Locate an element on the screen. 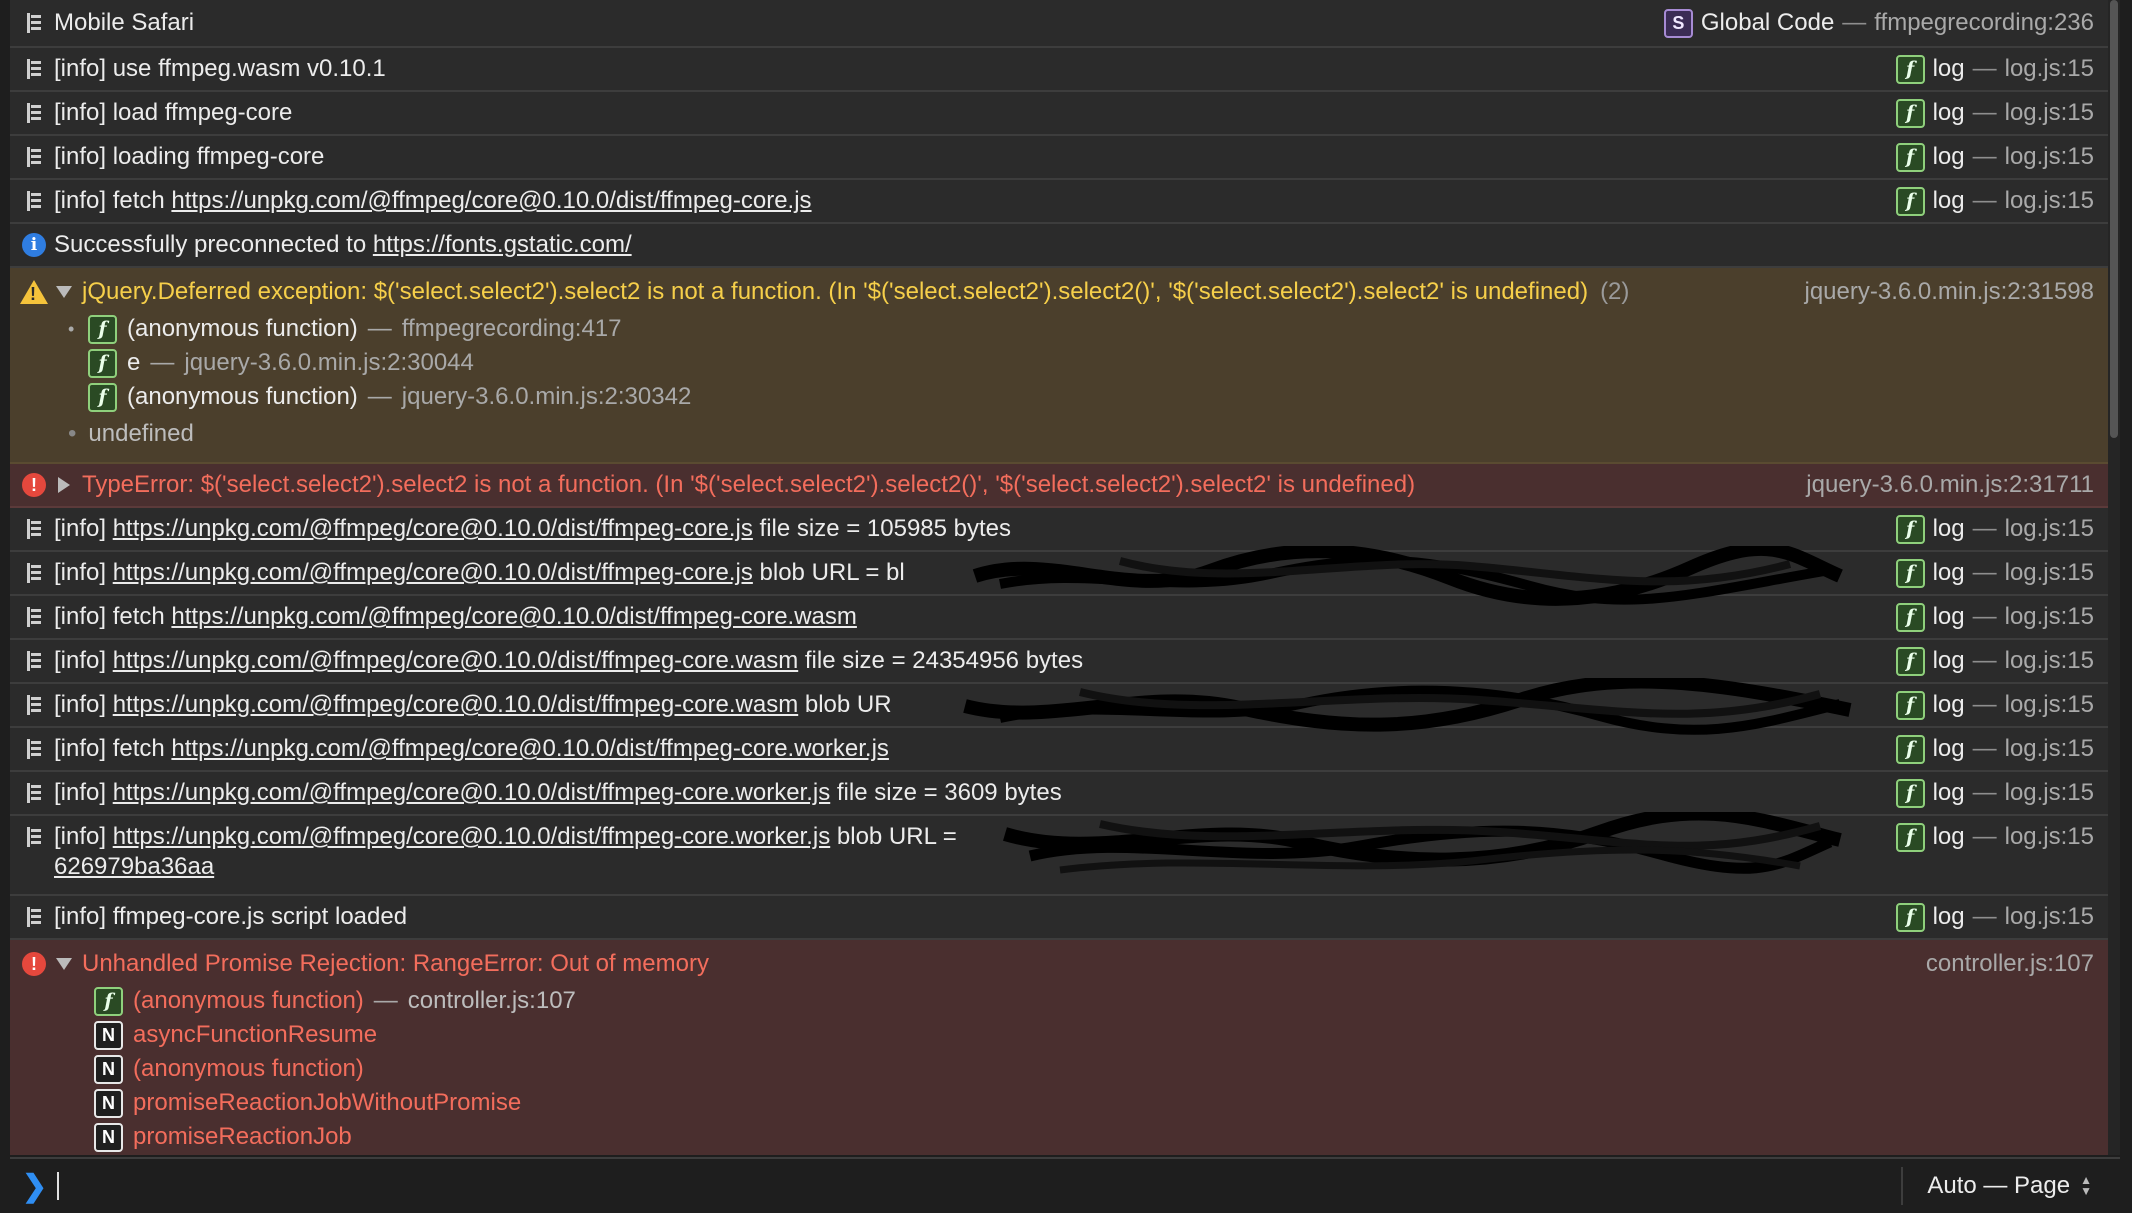  stack-frame: N promiseReactionJob is located at coordinates (1094, 1137).